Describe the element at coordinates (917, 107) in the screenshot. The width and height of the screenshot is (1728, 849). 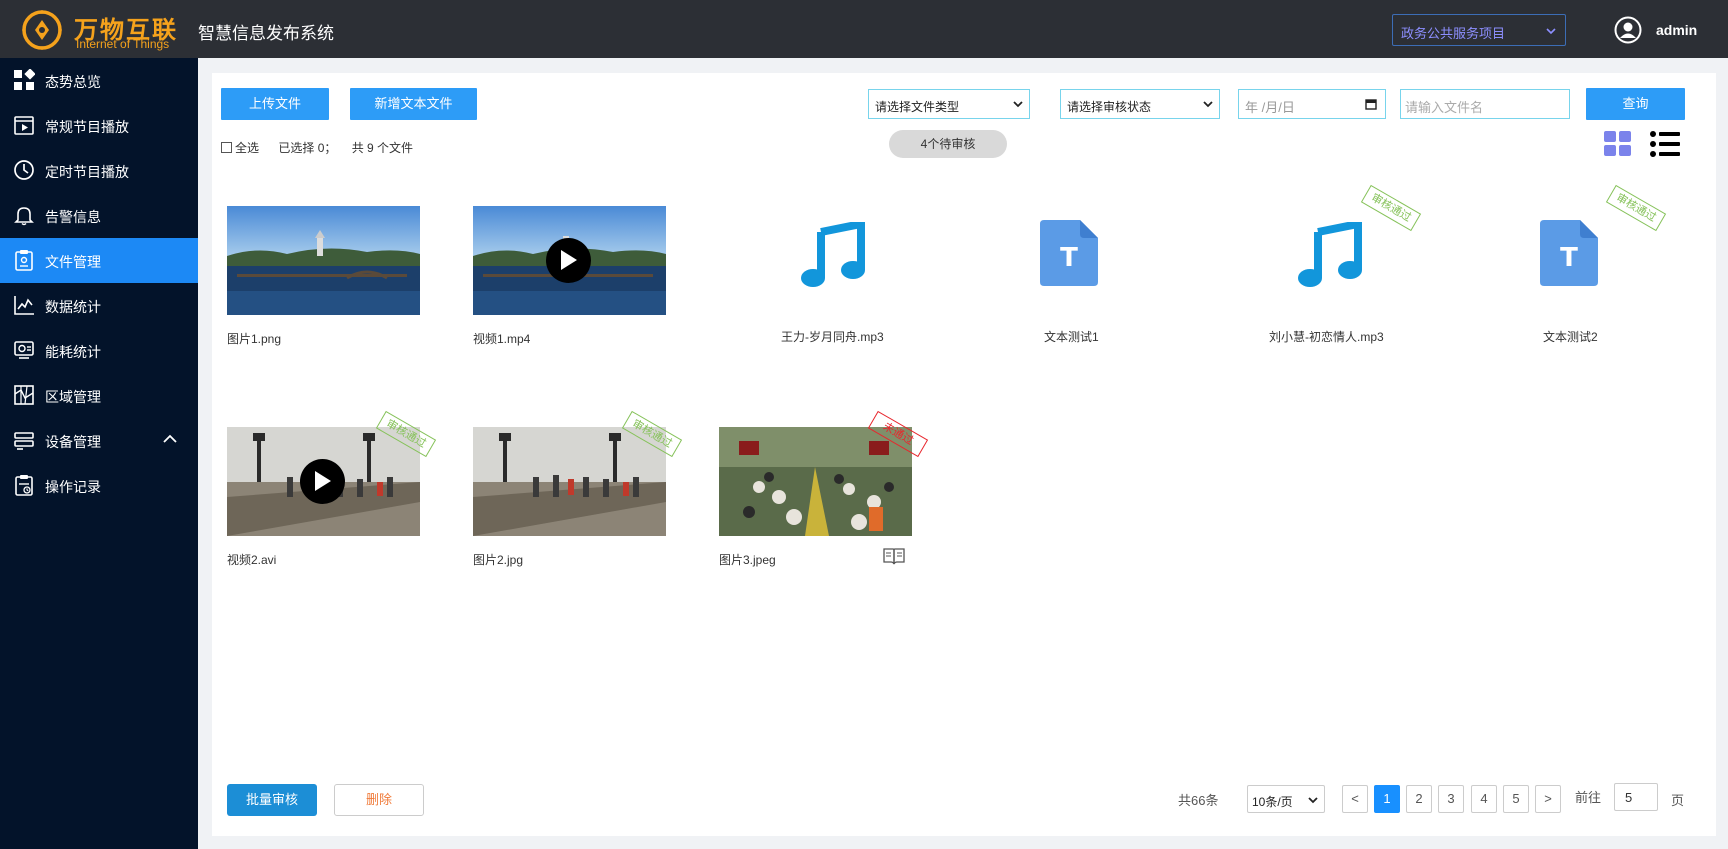
I see `file-type-select-value: 请选择文件类型` at that location.